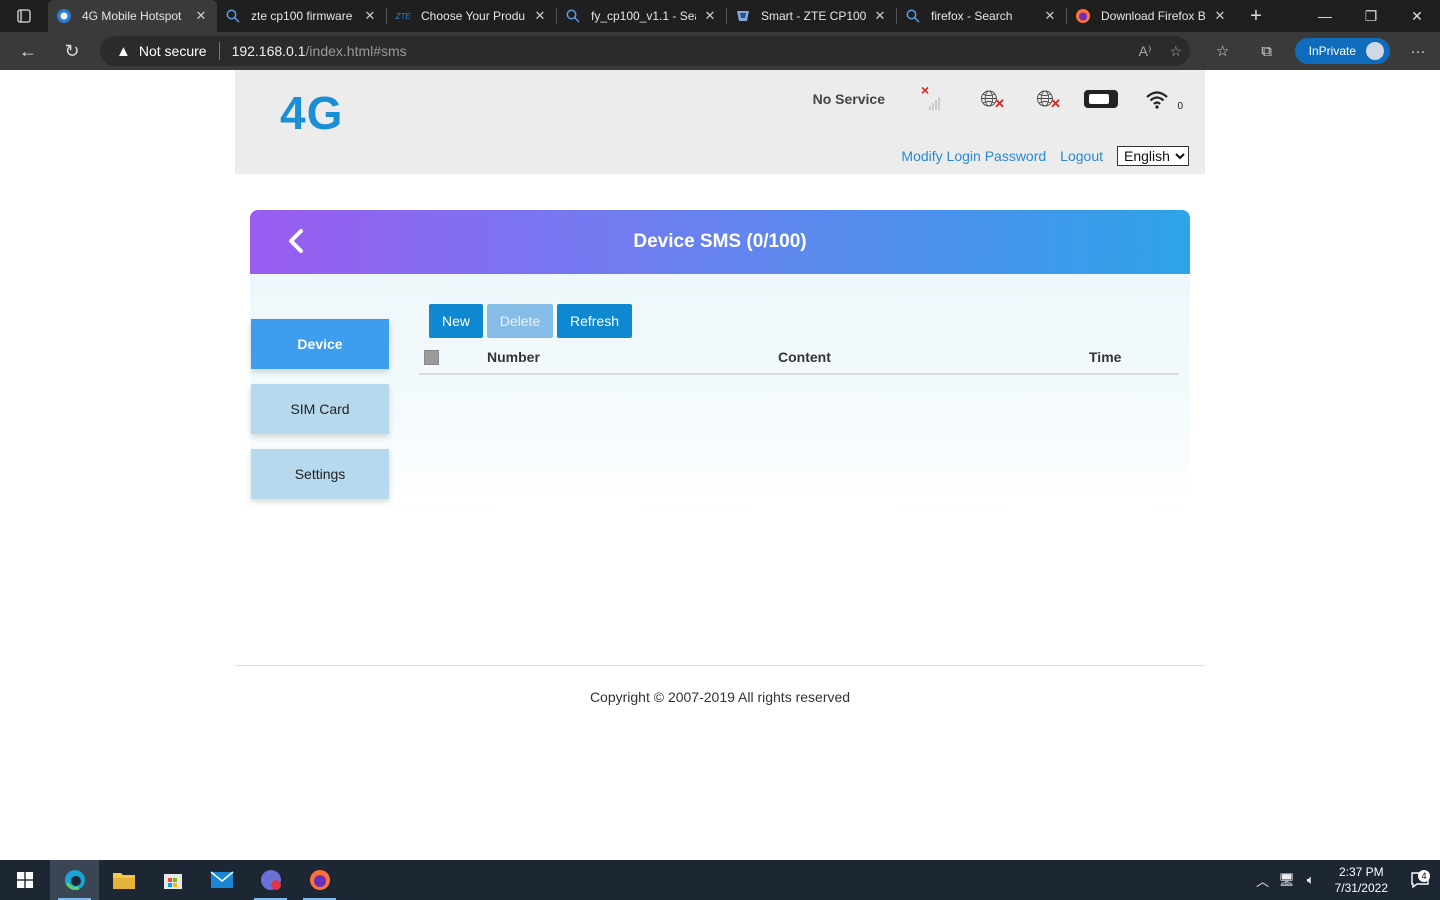  I want to click on tab-title: Choose Your Produ, so click(473, 16).